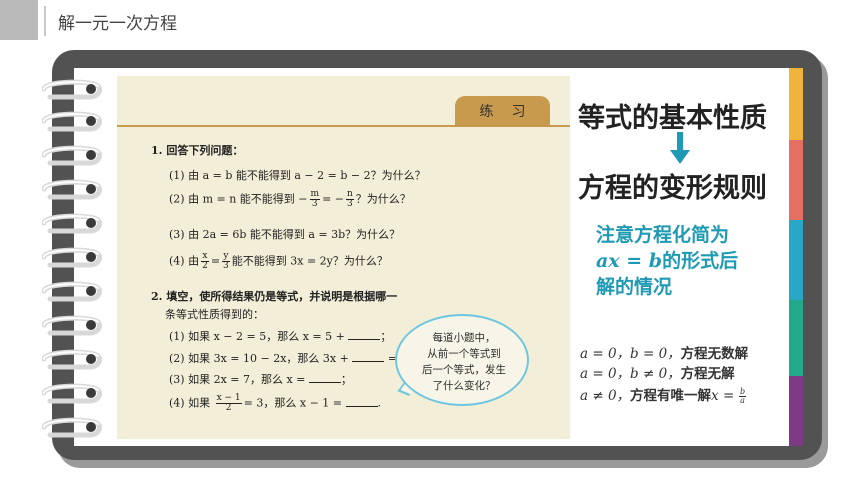  What do you see at coordinates (796, 338) in the screenshot?
I see `notebook-tab-green` at bounding box center [796, 338].